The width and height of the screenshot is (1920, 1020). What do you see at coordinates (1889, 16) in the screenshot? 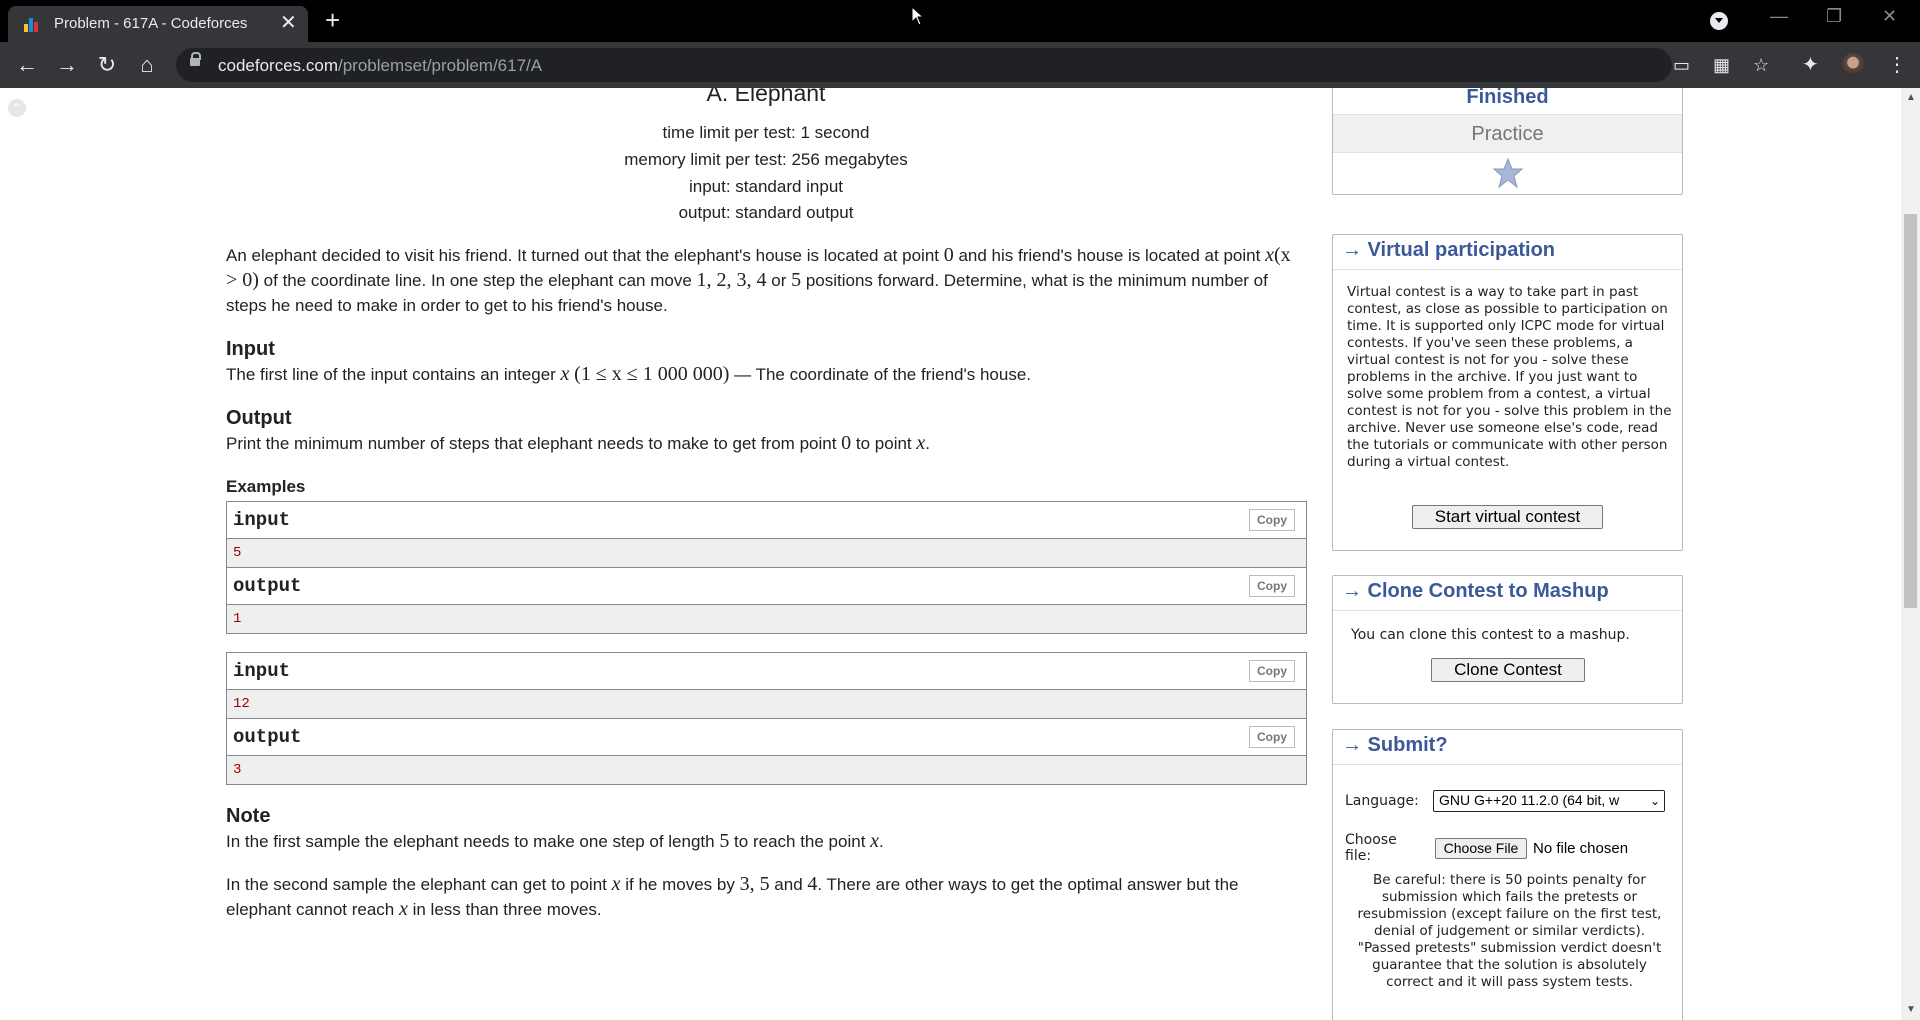
I see `window-close-icon: ✕` at bounding box center [1889, 16].